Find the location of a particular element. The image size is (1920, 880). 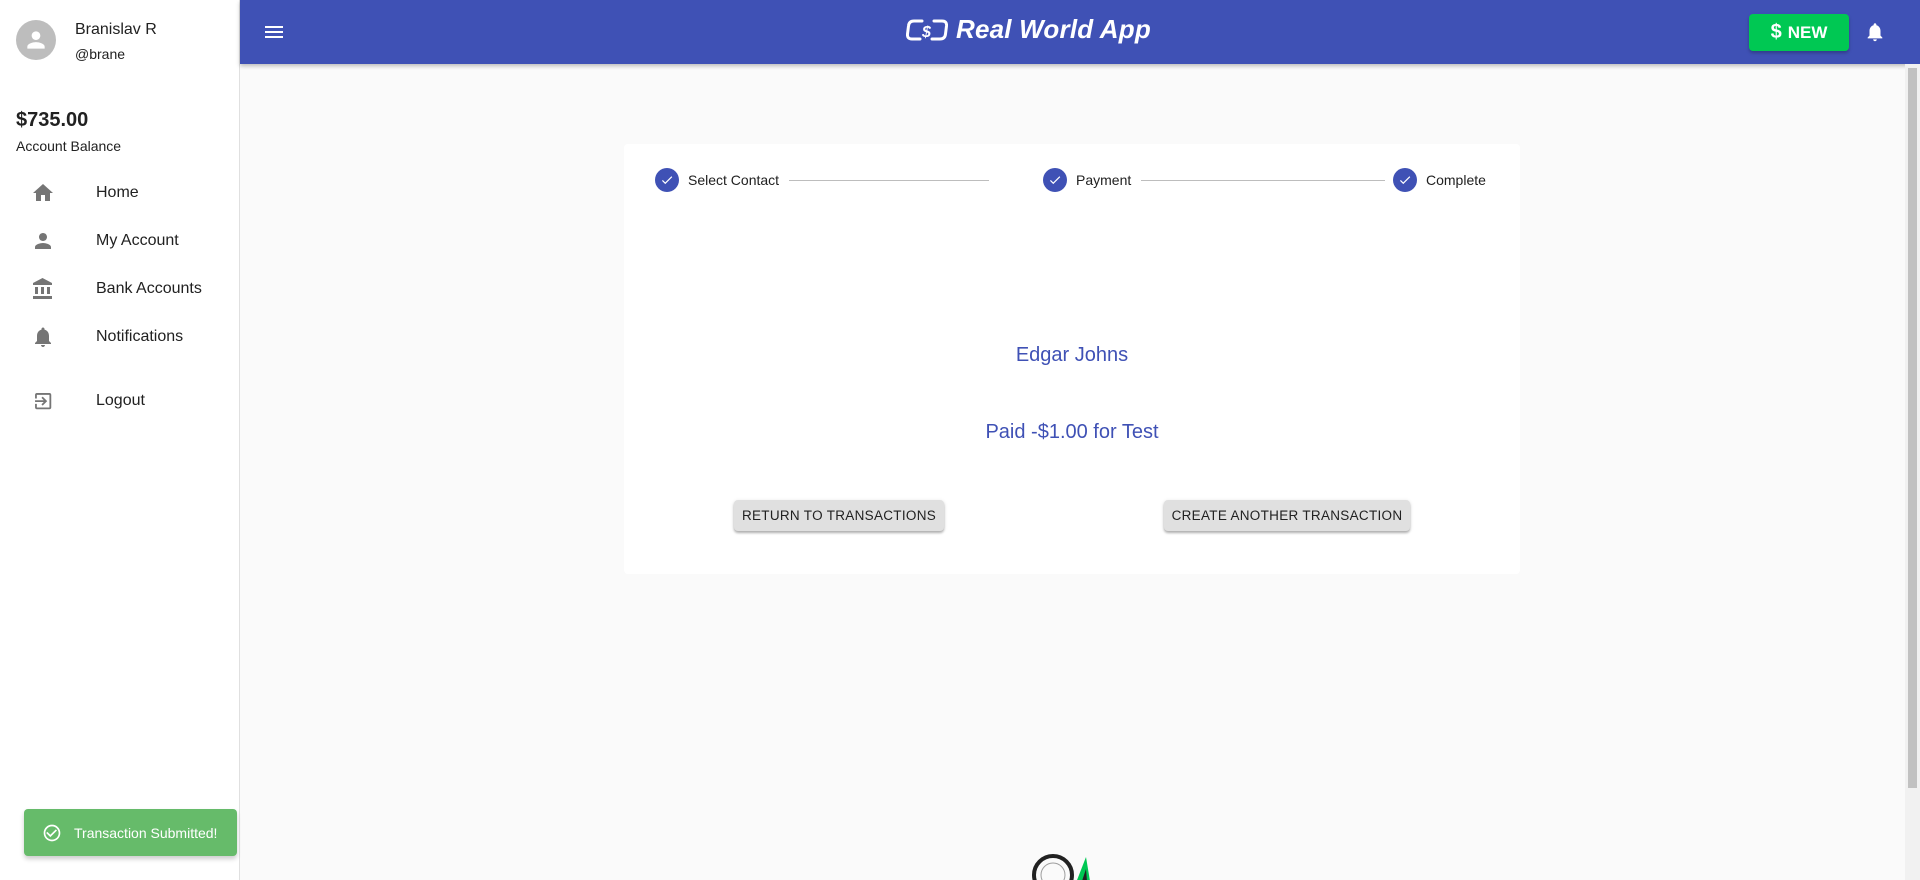

success-toast: Transaction Submitted! is located at coordinates (130, 832).